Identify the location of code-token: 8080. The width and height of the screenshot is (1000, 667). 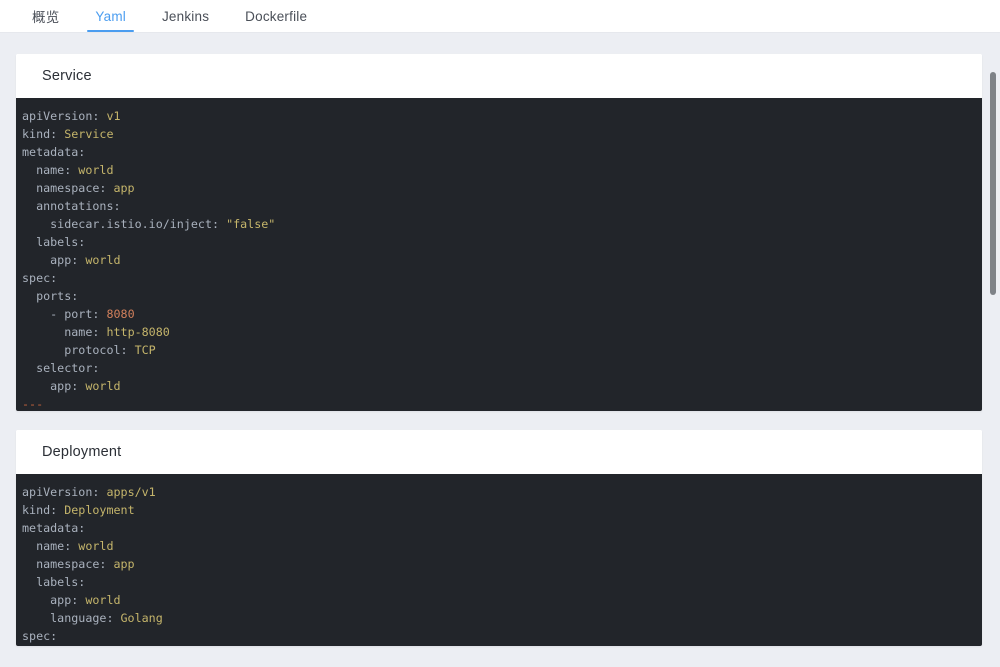
(120, 314).